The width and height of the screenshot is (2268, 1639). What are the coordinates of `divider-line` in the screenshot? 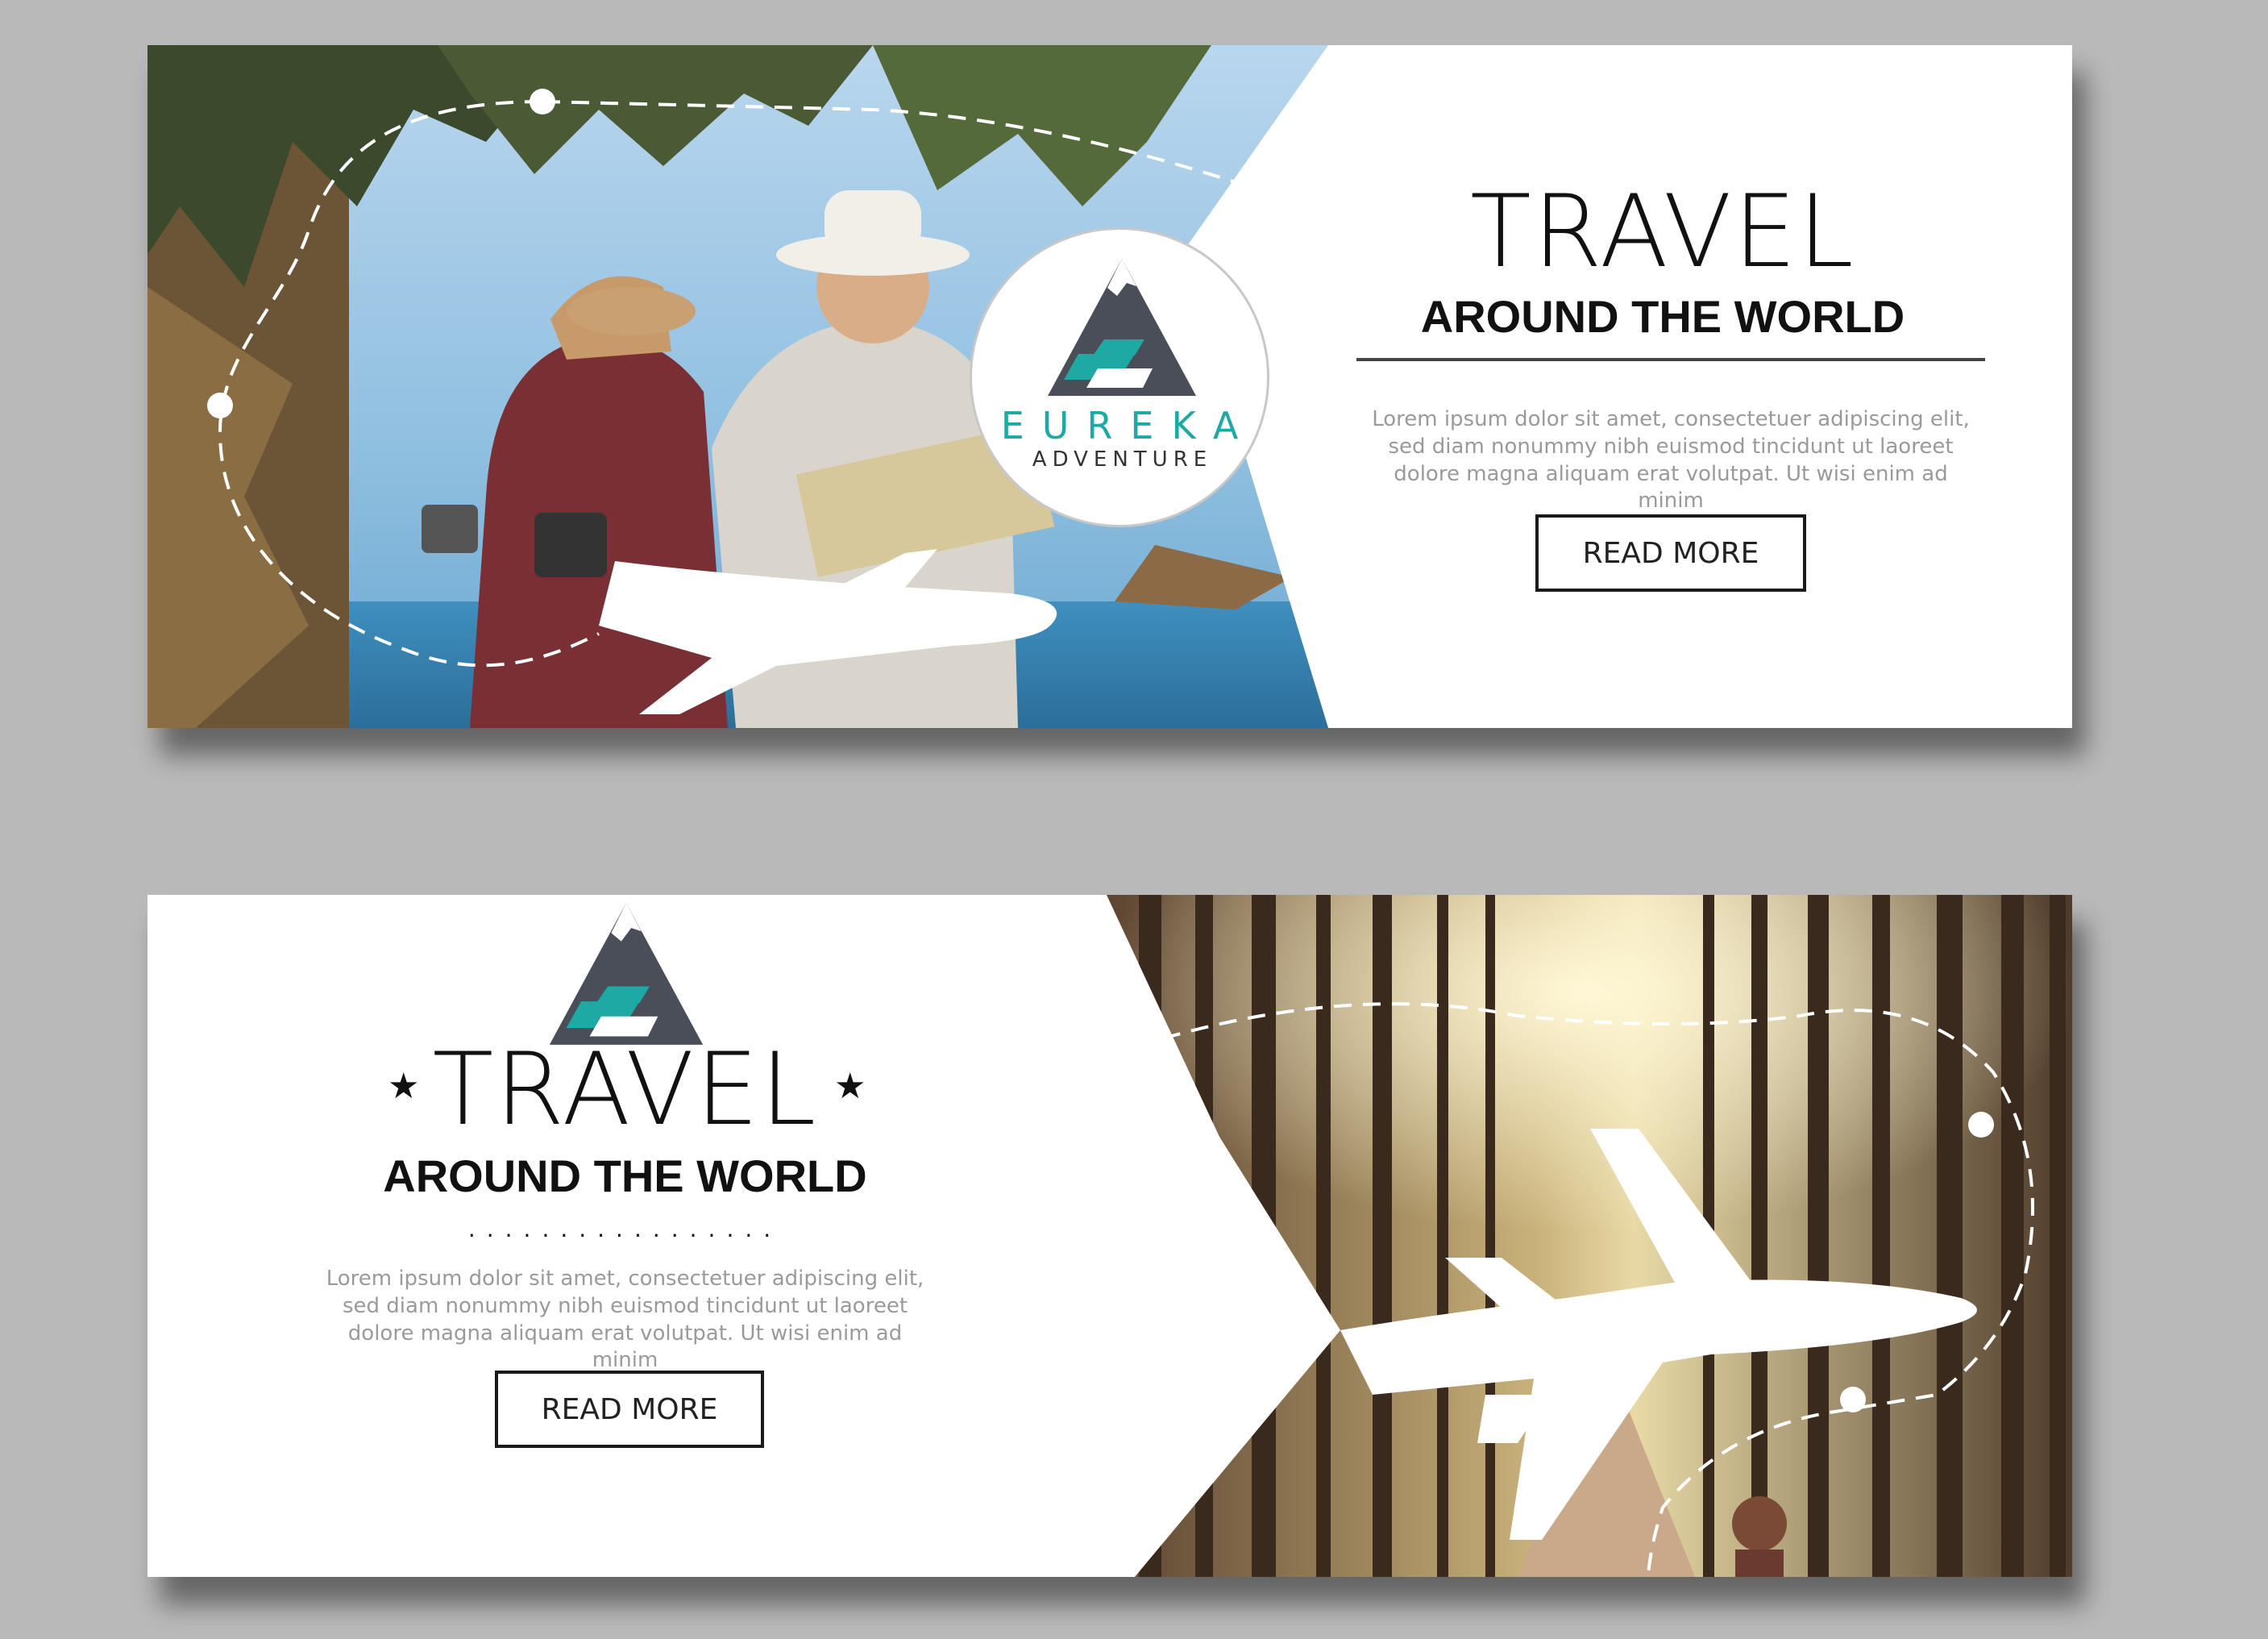 It's located at (1670, 359).